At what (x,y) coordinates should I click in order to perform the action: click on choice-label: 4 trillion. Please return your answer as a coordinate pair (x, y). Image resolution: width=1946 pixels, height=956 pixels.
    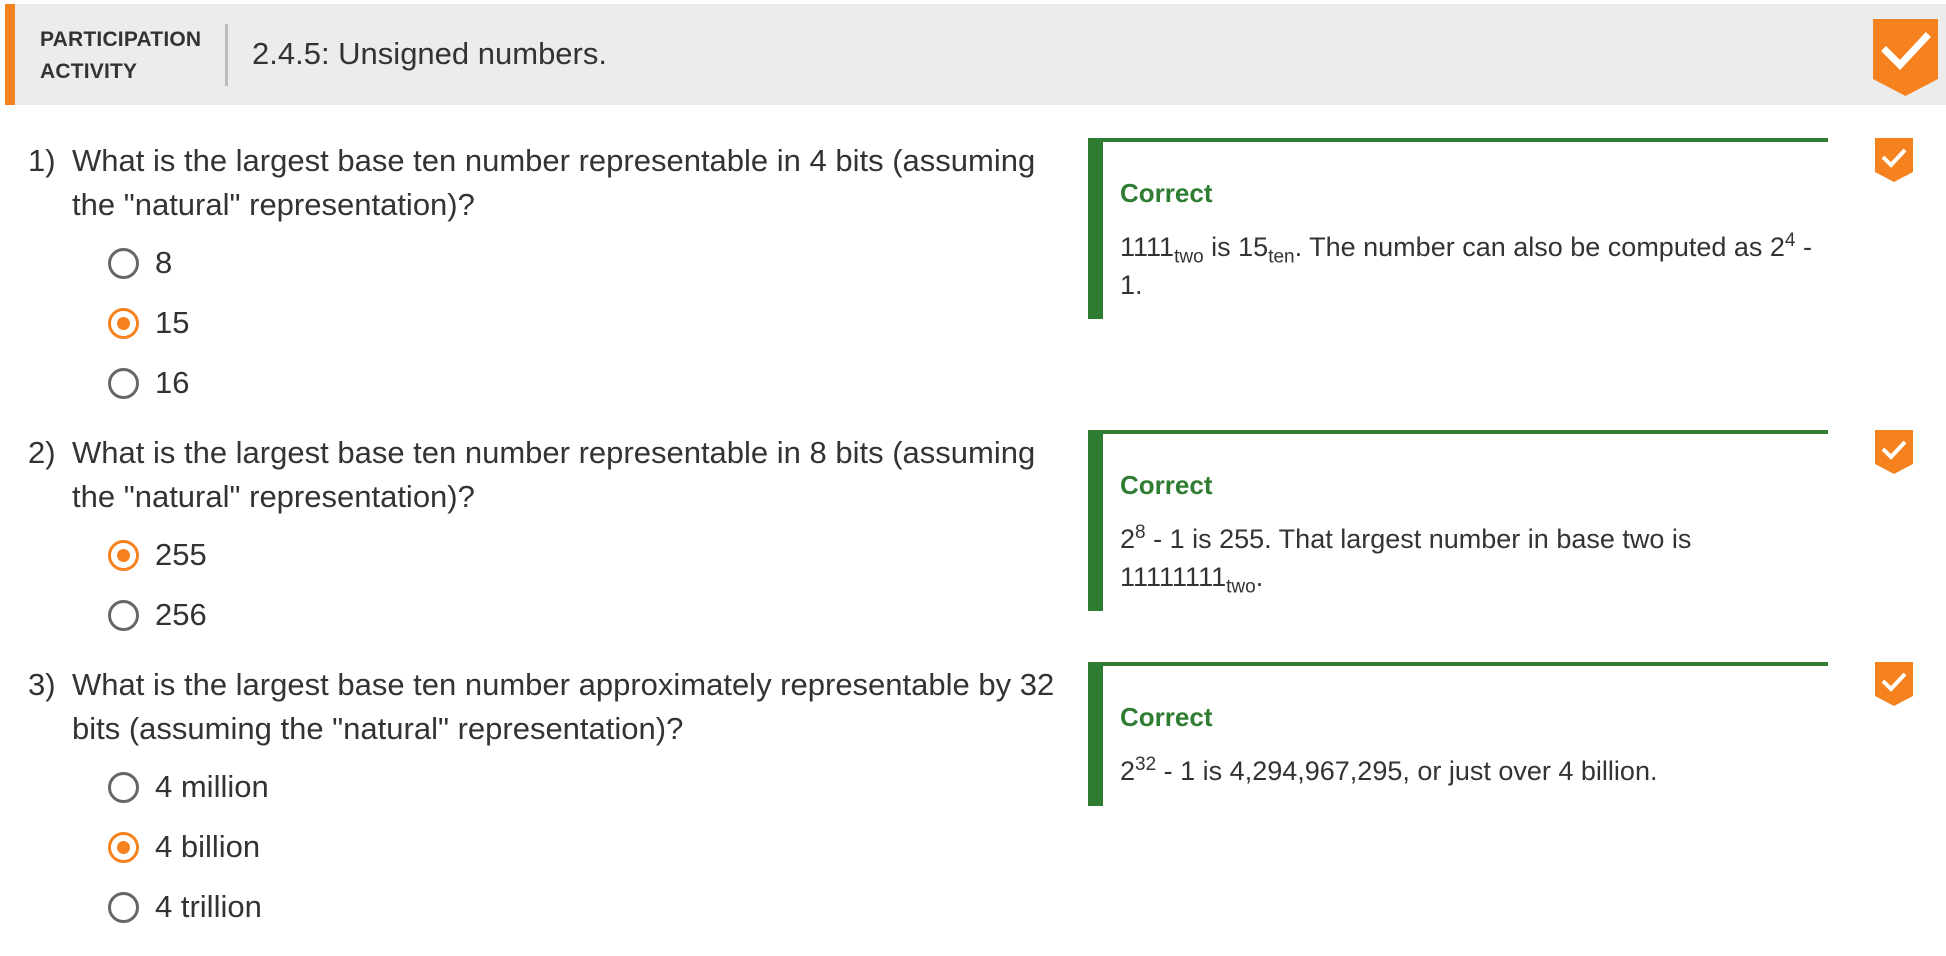
    Looking at the image, I should click on (208, 906).